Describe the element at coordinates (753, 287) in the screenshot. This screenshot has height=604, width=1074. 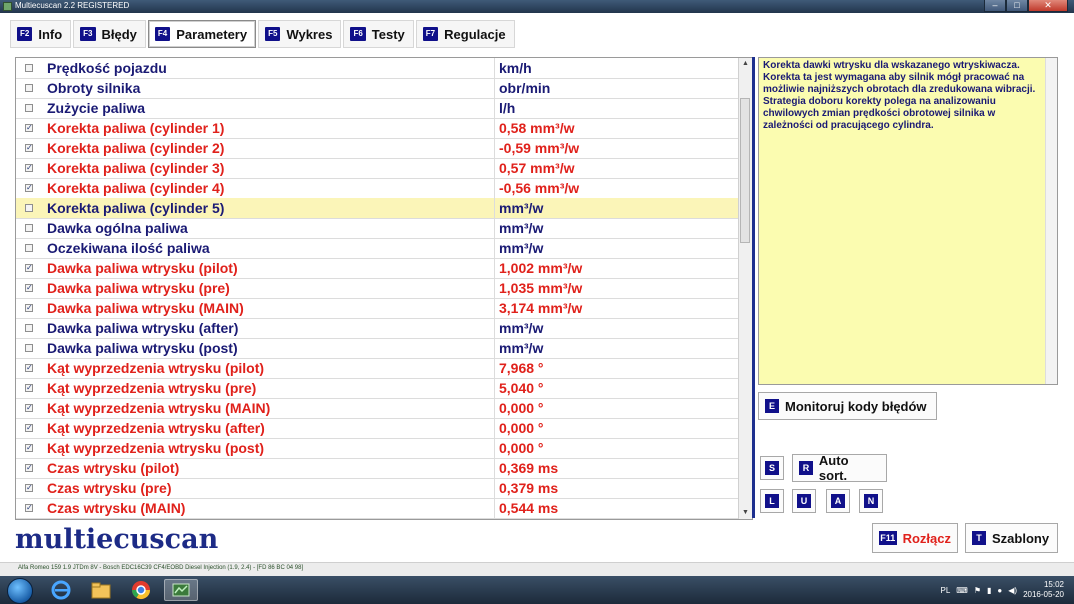
I see `panel-divider` at that location.